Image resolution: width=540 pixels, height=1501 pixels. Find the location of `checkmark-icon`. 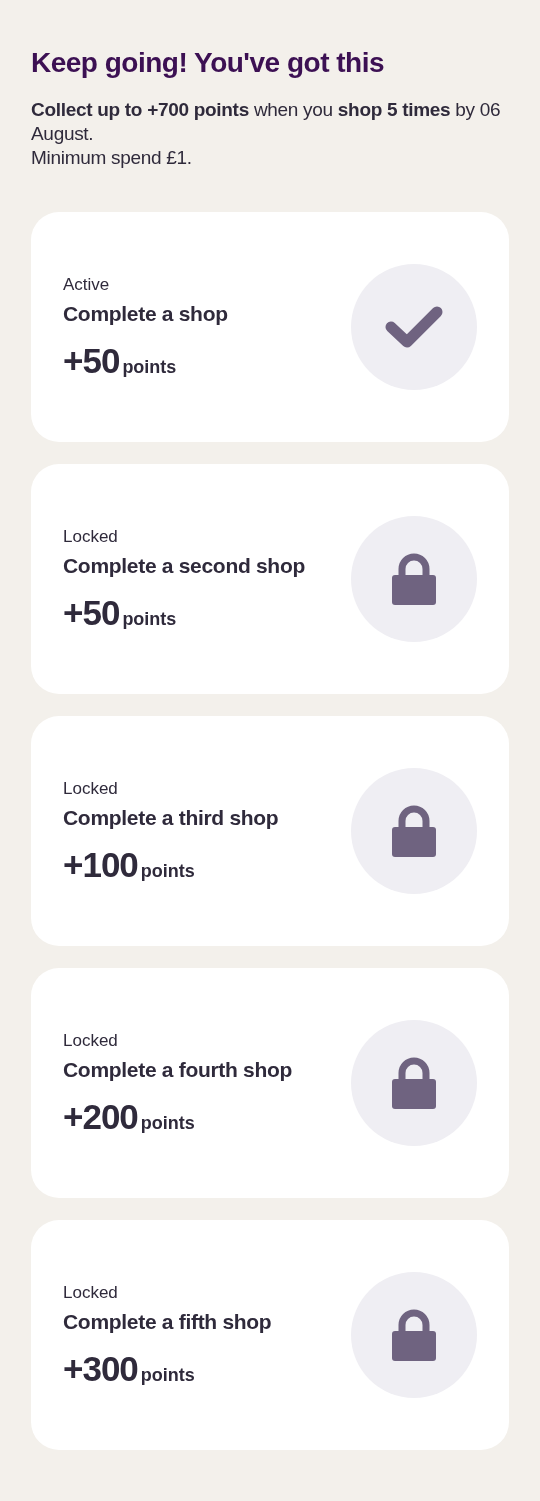

checkmark-icon is located at coordinates (414, 327).